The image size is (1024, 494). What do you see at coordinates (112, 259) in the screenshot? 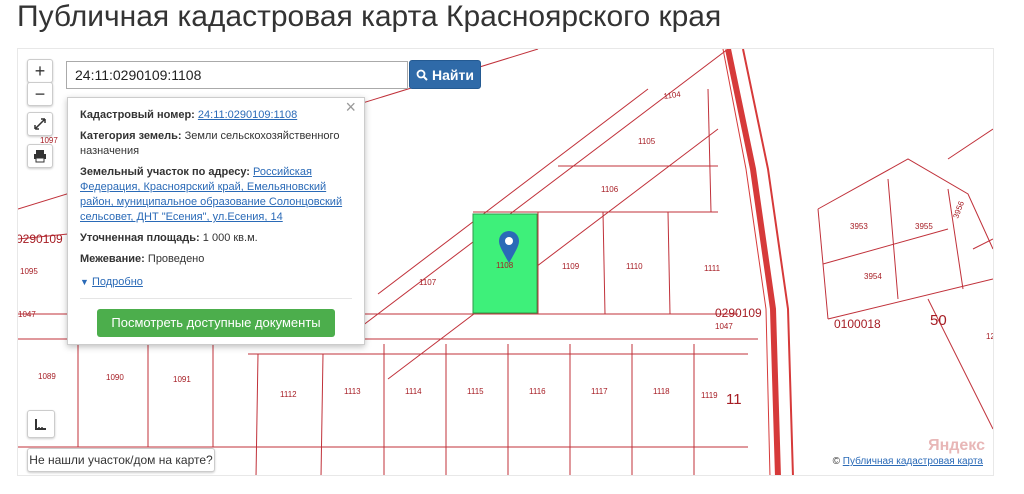
I see `survey-label: Межевание:` at bounding box center [112, 259].